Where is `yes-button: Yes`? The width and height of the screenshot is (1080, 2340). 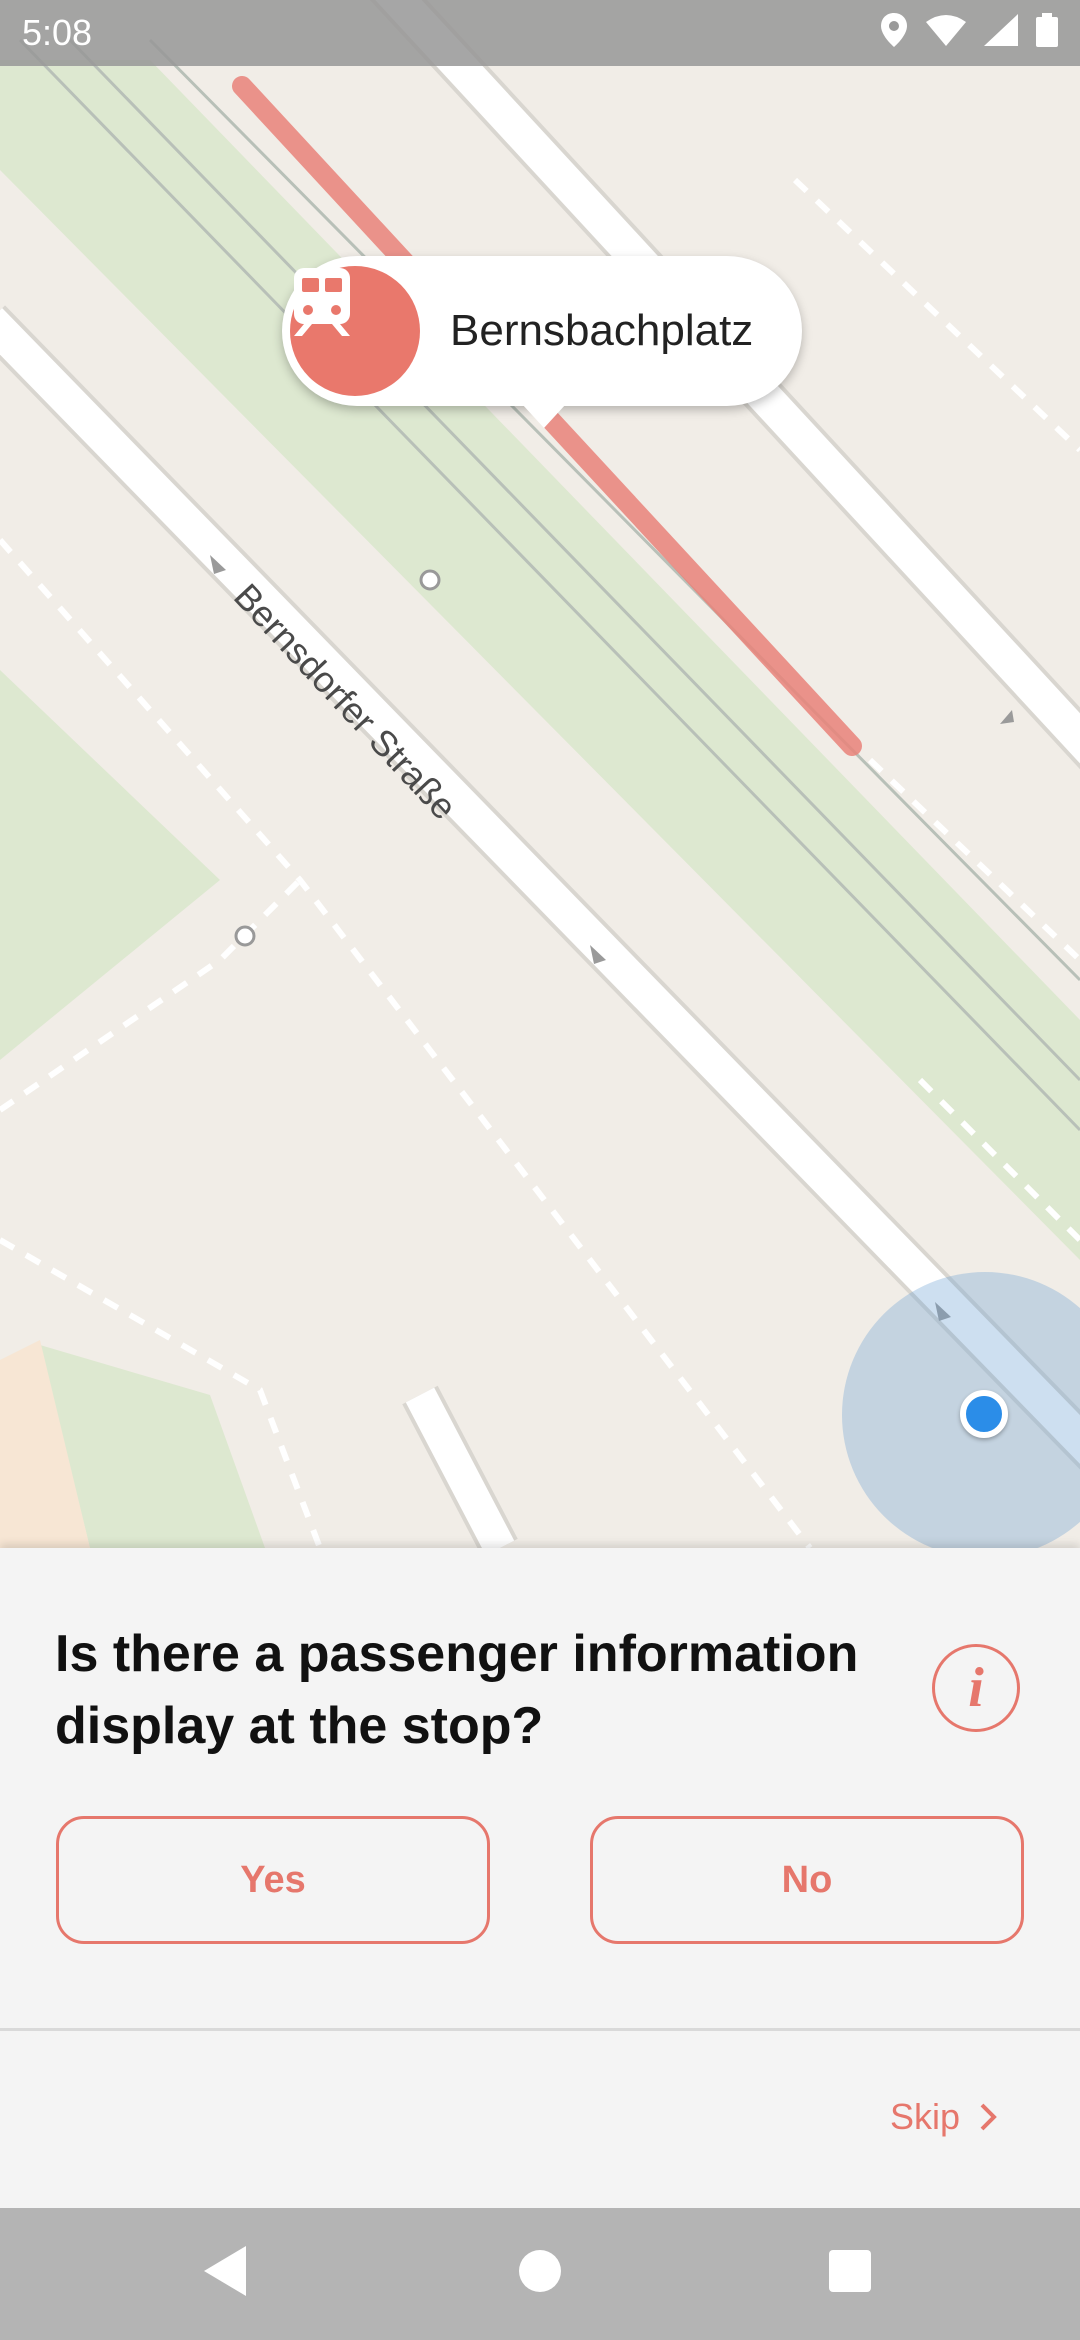
yes-button: Yes is located at coordinates (273, 1880).